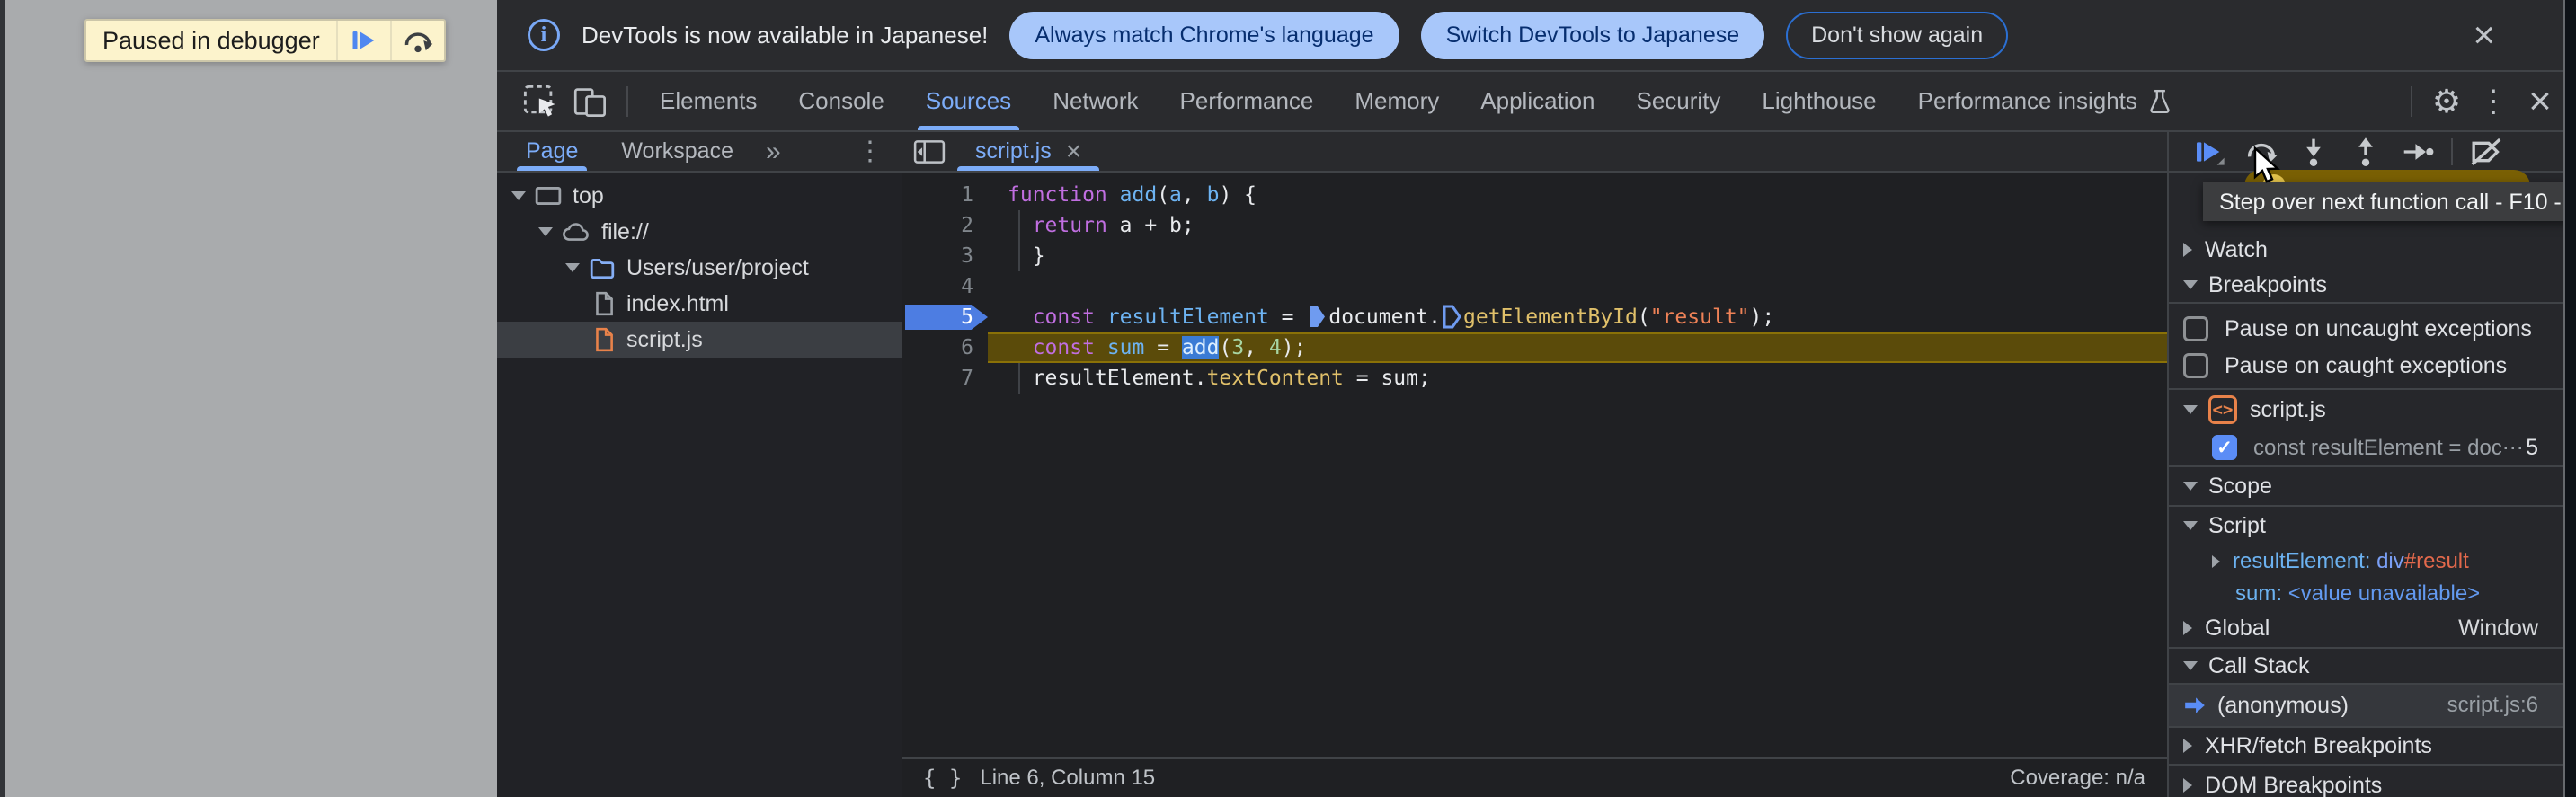 The height and width of the screenshot is (797, 2576). What do you see at coordinates (2372, 486) in the screenshot?
I see `section-scope: Scope` at bounding box center [2372, 486].